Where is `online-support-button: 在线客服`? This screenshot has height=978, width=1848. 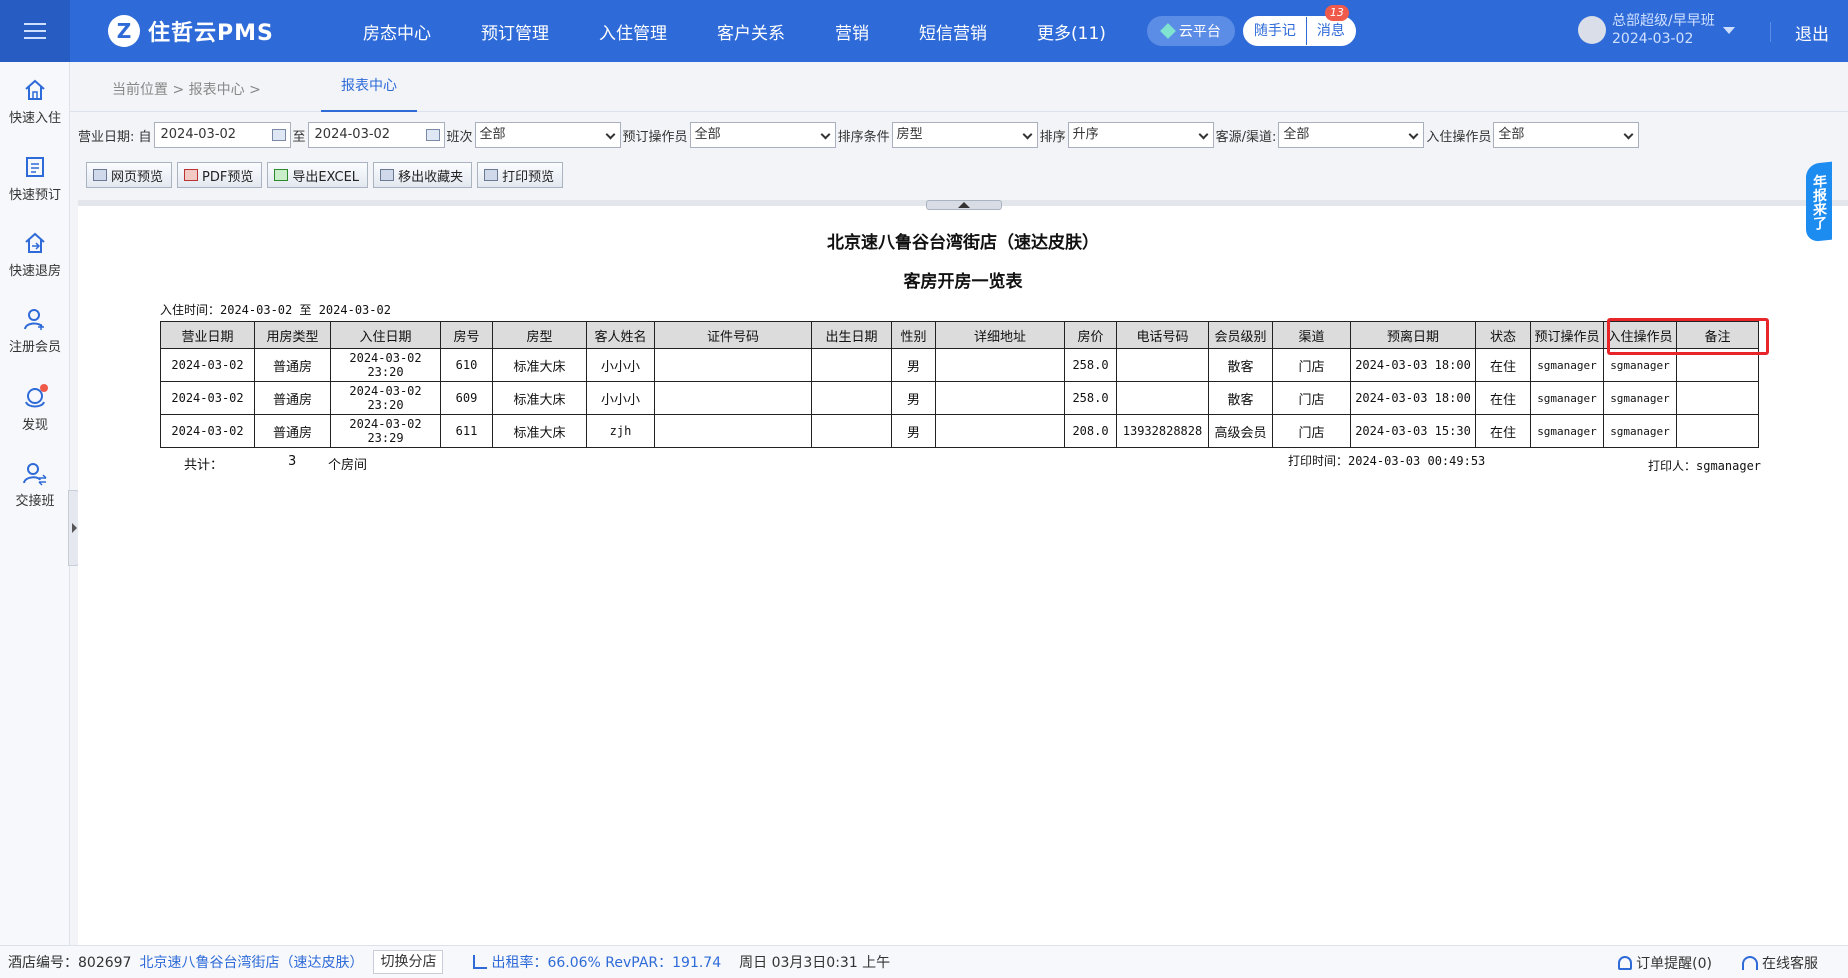
online-support-button: 在线客服 is located at coordinates (1780, 963).